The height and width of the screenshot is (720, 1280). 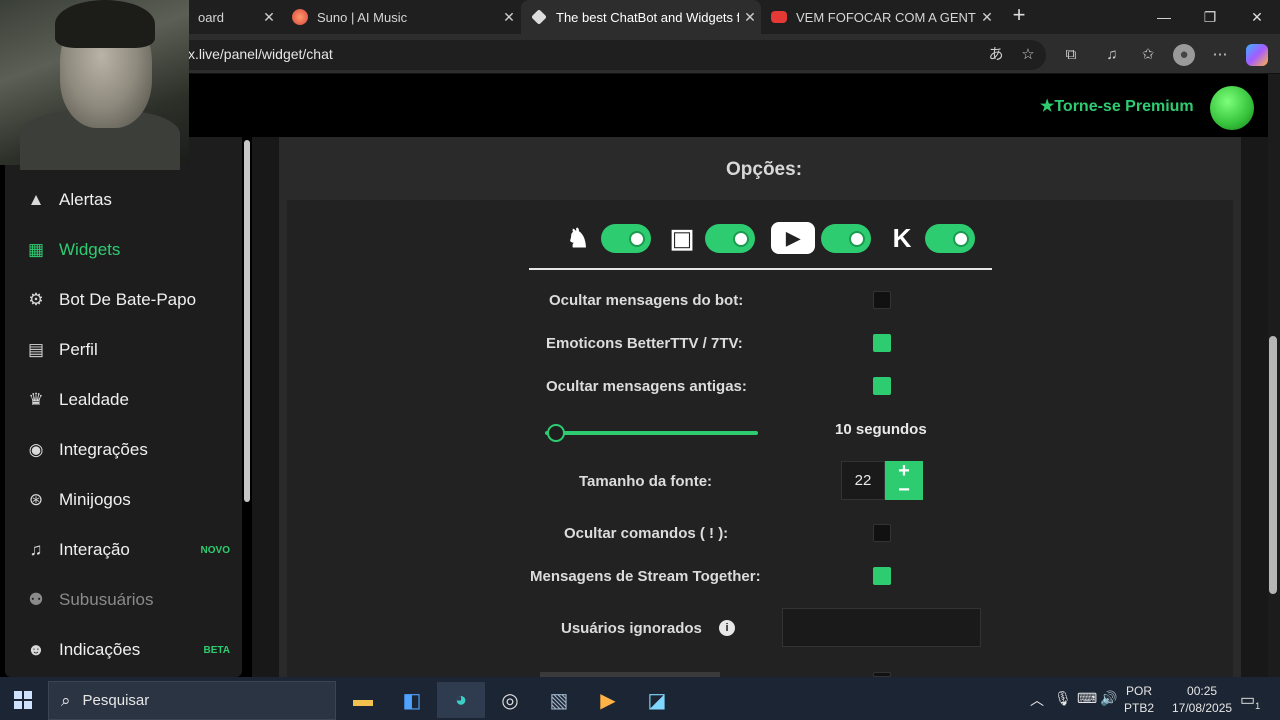 What do you see at coordinates (647, 17) in the screenshot?
I see `tab-title: The best ChatBot and Widgets fo` at bounding box center [647, 17].